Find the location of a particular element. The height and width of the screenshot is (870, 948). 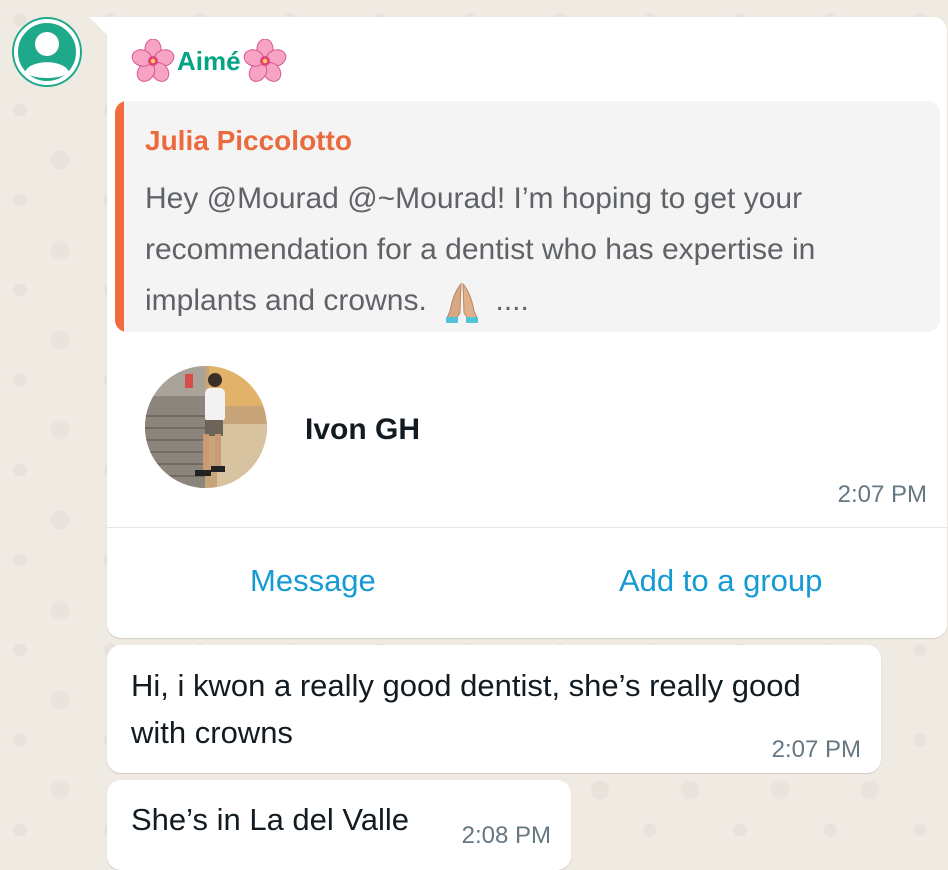

sender-header: Aimé is located at coordinates (209, 61).